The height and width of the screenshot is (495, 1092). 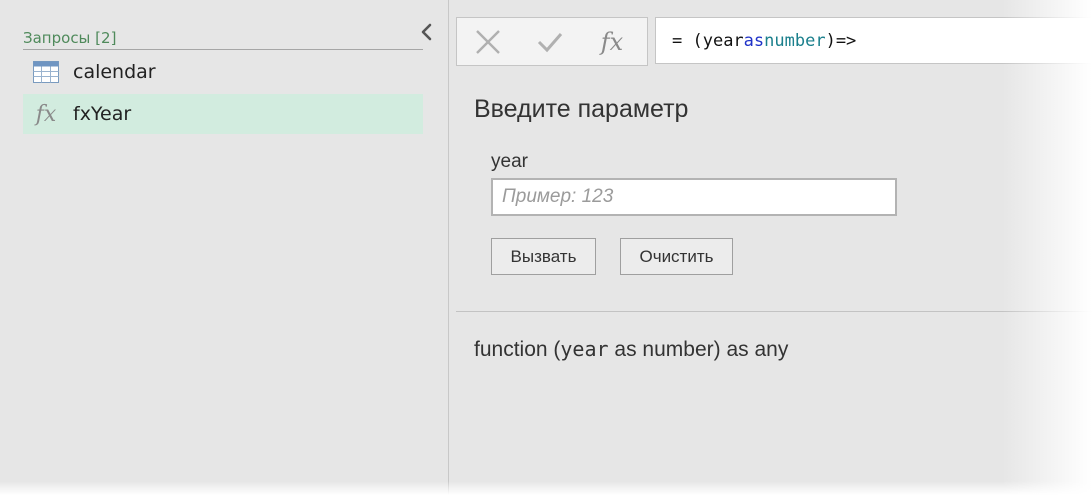 I want to click on query-item-calendar: calendar, so click(x=223, y=72).